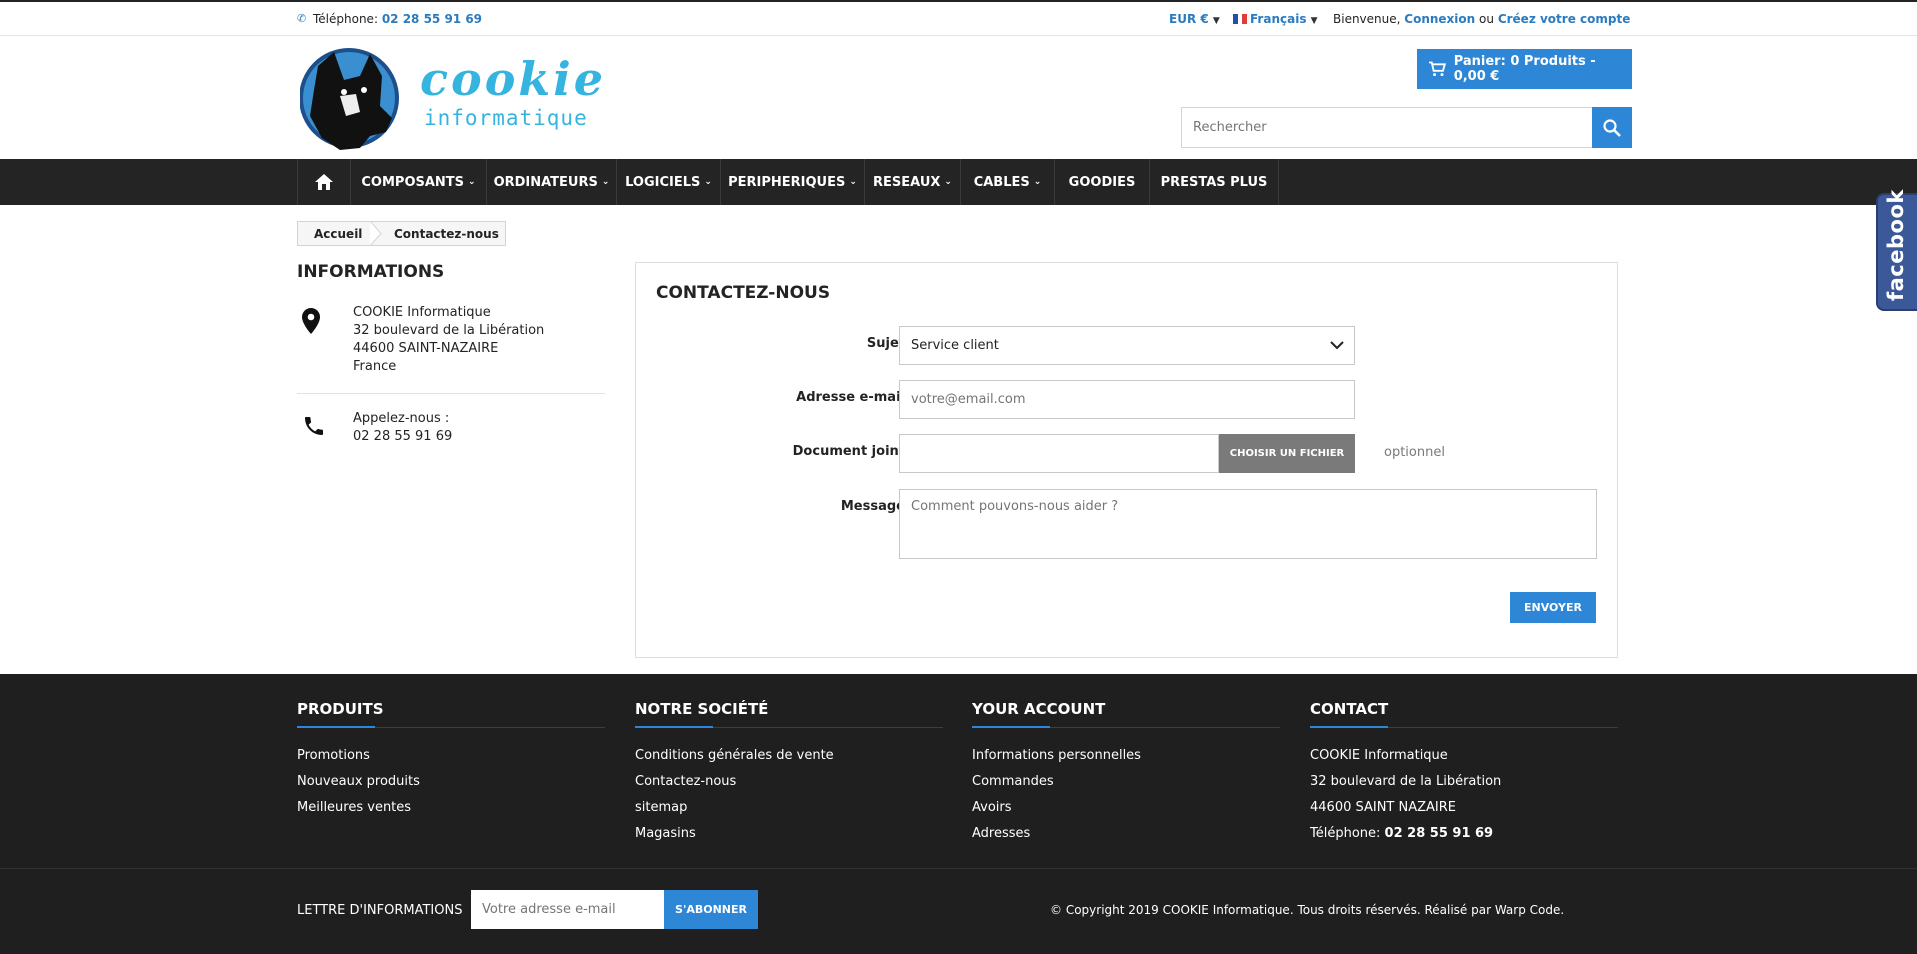 Image resolution: width=1917 pixels, height=954 pixels. I want to click on nav-label: LOGICIELS, so click(663, 182).